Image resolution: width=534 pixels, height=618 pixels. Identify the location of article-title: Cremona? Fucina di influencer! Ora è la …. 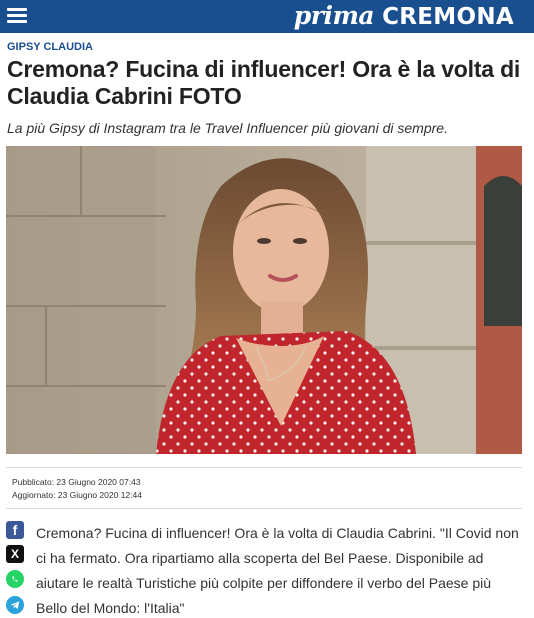
(264, 82).